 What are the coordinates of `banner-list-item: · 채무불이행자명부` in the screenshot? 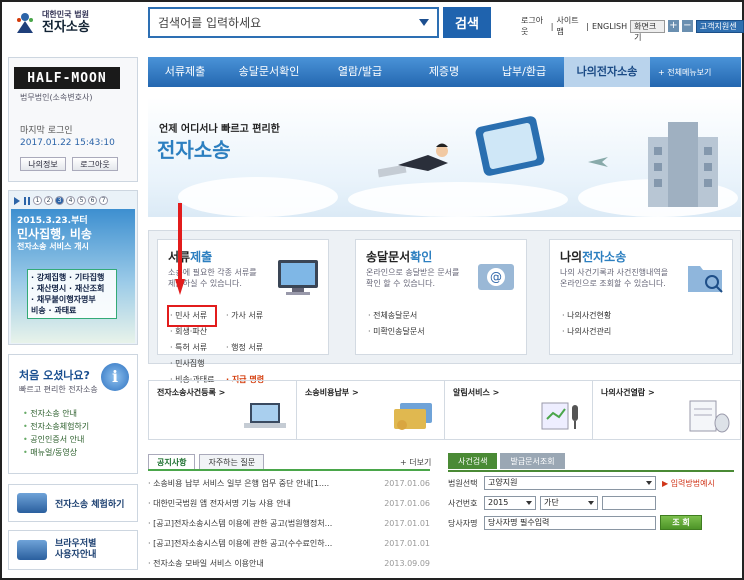 It's located at (63, 299).